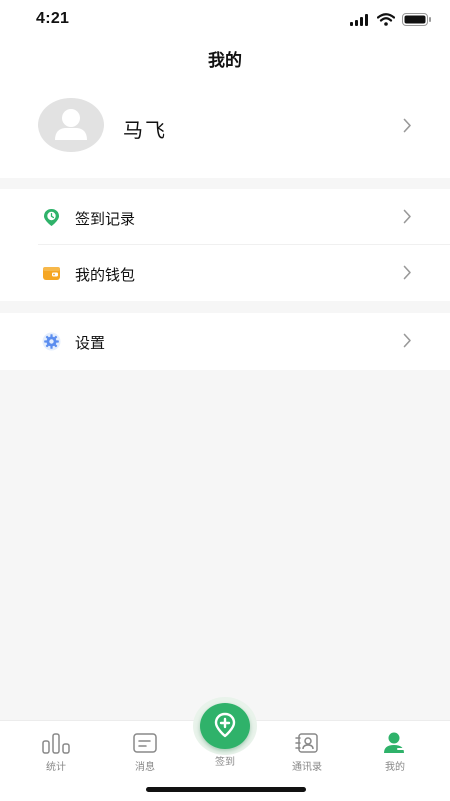  What do you see at coordinates (226, 789) in the screenshot?
I see `home-indicator` at bounding box center [226, 789].